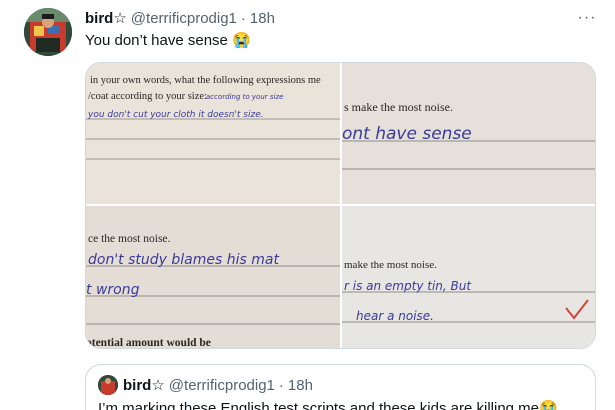  What do you see at coordinates (407, 134) in the screenshot?
I see `handwriting-answer: ont have sense` at bounding box center [407, 134].